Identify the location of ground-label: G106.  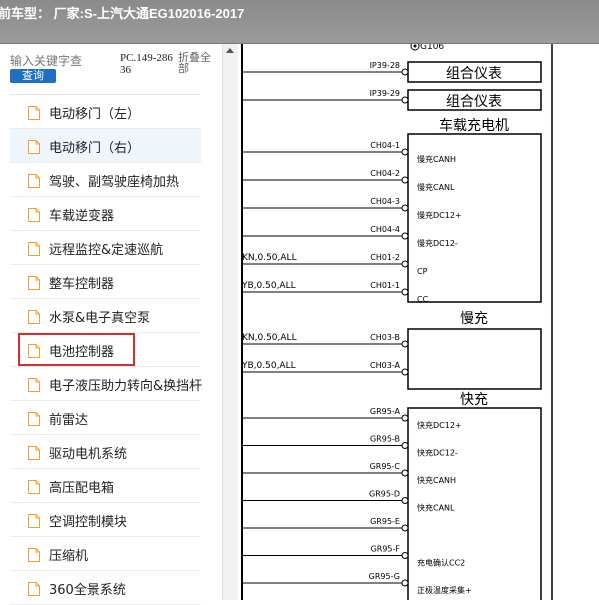
(432, 48).